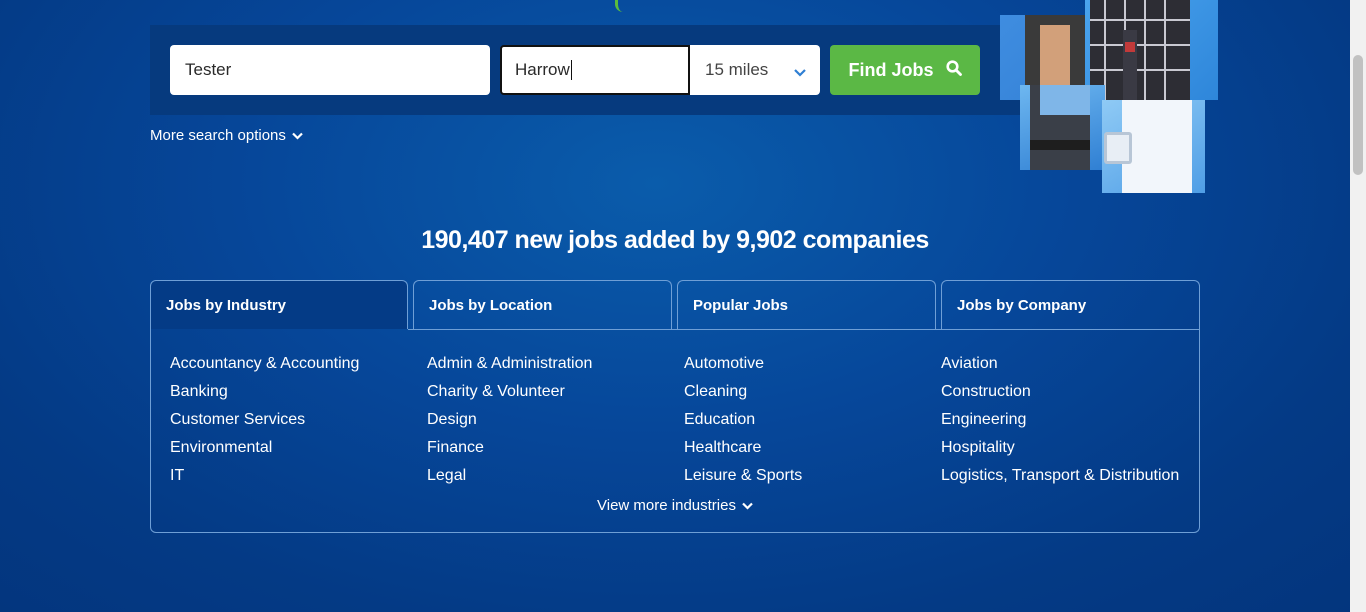 This screenshot has width=1366, height=612. I want to click on industry-link: Aviation, so click(1060, 364).